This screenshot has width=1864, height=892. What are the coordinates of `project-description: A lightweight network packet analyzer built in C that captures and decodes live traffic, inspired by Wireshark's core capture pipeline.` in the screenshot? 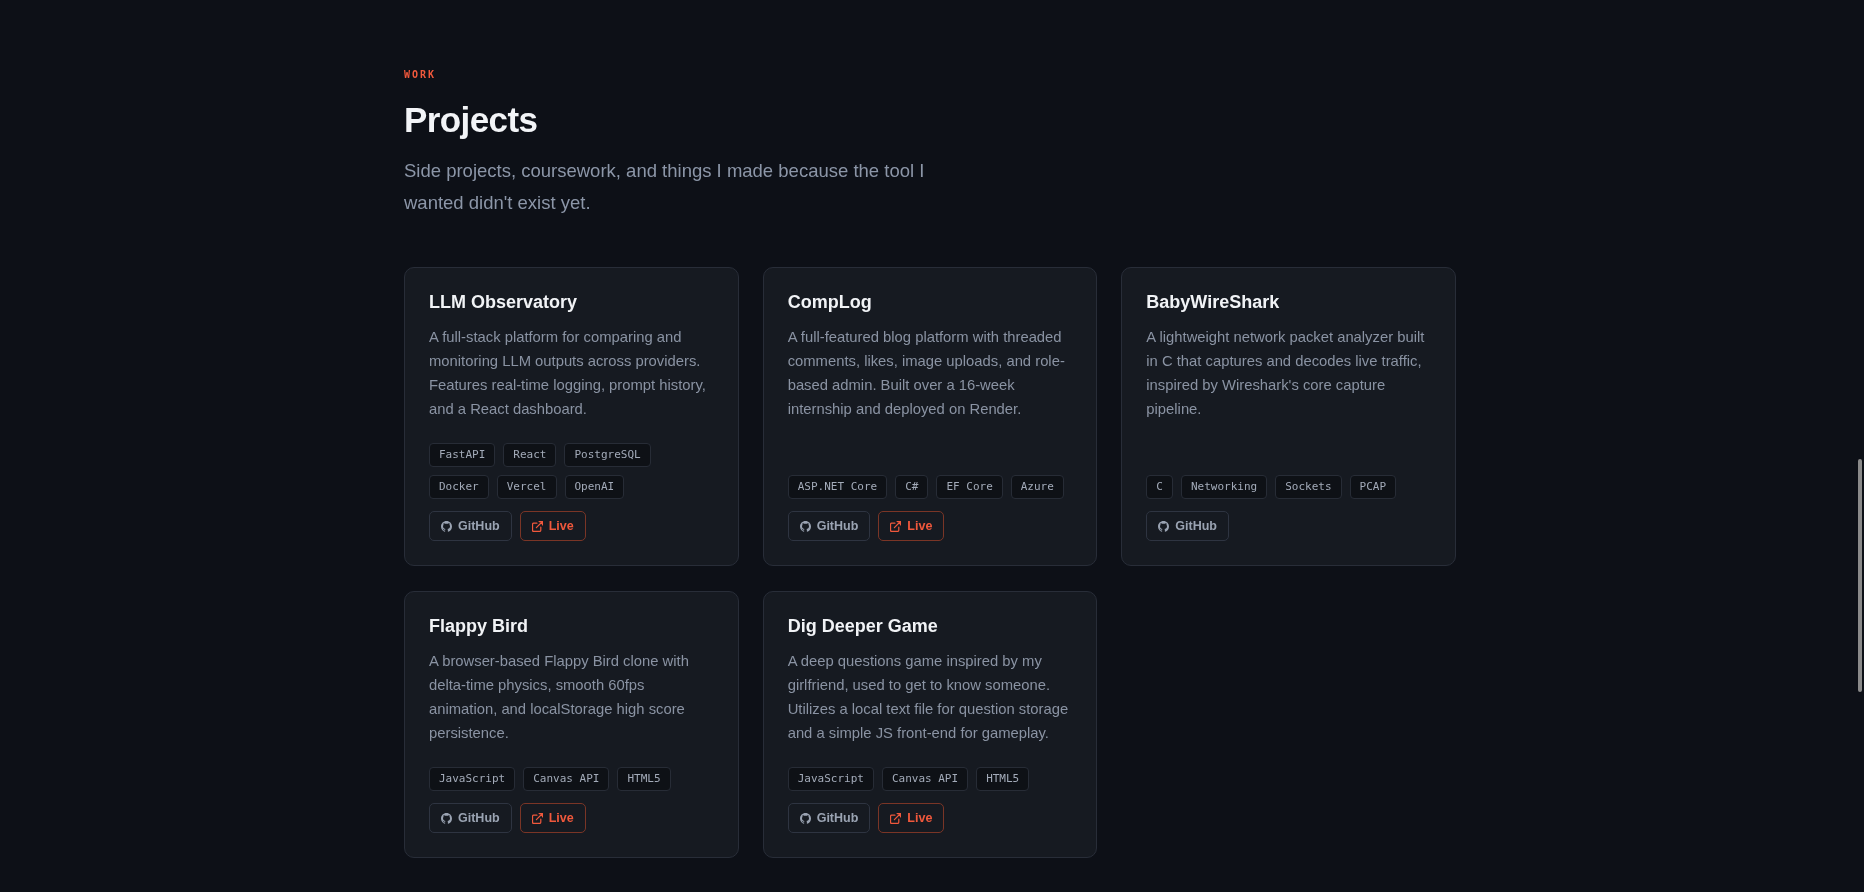 It's located at (1286, 373).